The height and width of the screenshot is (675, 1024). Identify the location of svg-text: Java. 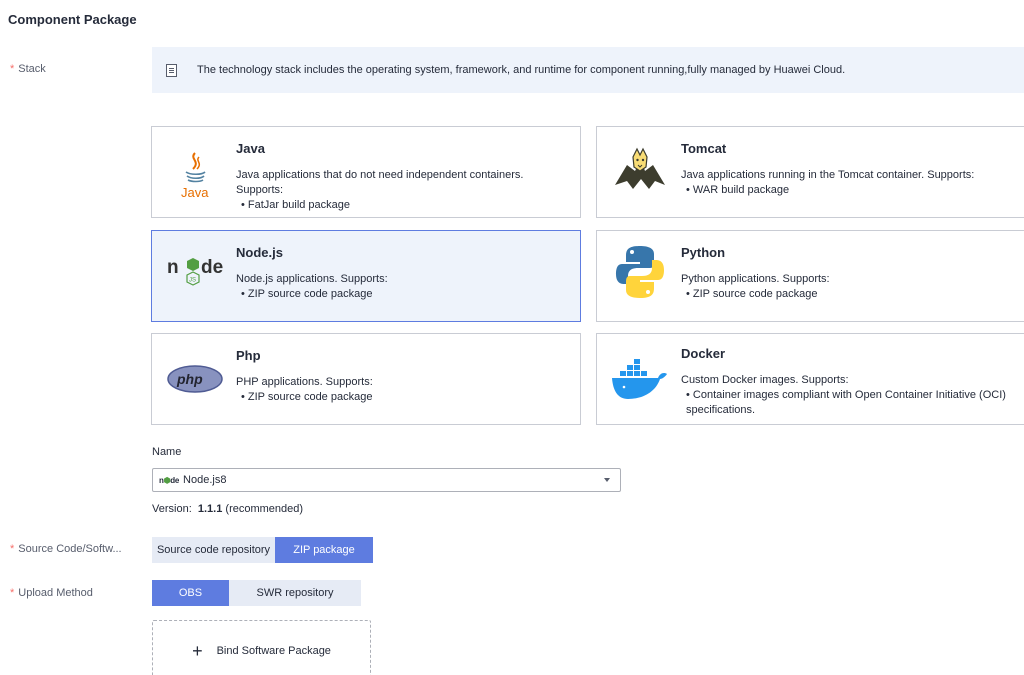
(195, 192).